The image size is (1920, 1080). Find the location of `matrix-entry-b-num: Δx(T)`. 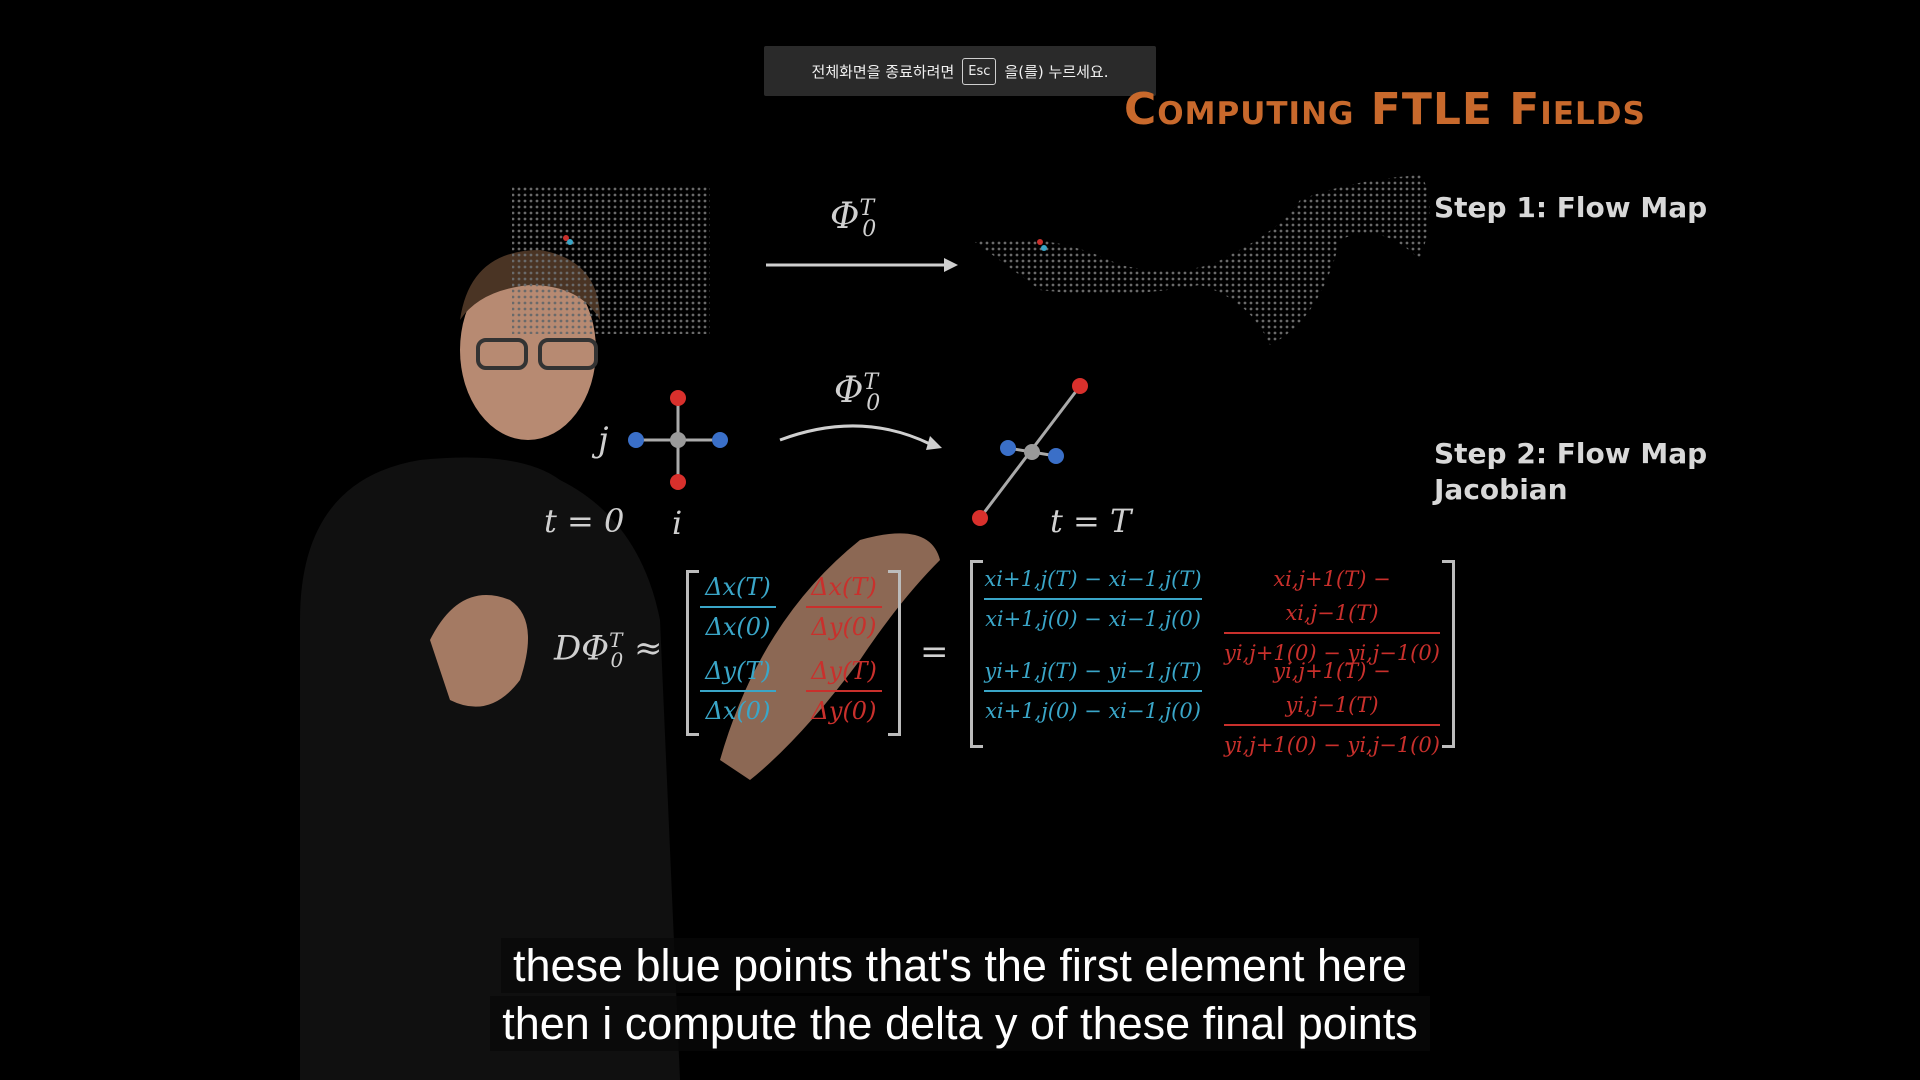

matrix-entry-b-num: Δx(T) is located at coordinates (844, 587).